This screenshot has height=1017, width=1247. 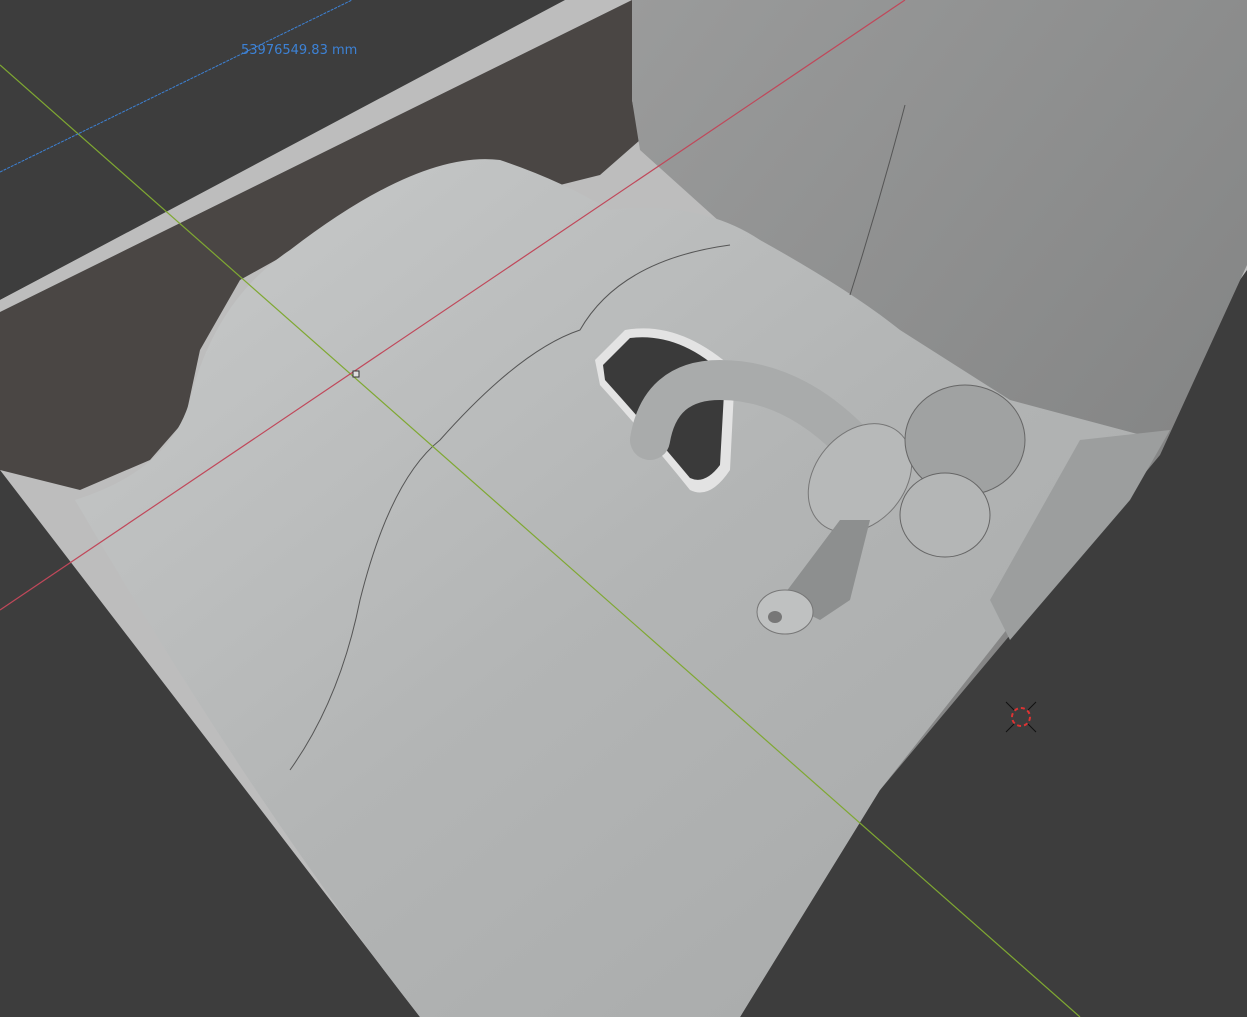 What do you see at coordinates (299, 50) in the screenshot?
I see `measurement-label: 53976549.83 mm` at bounding box center [299, 50].